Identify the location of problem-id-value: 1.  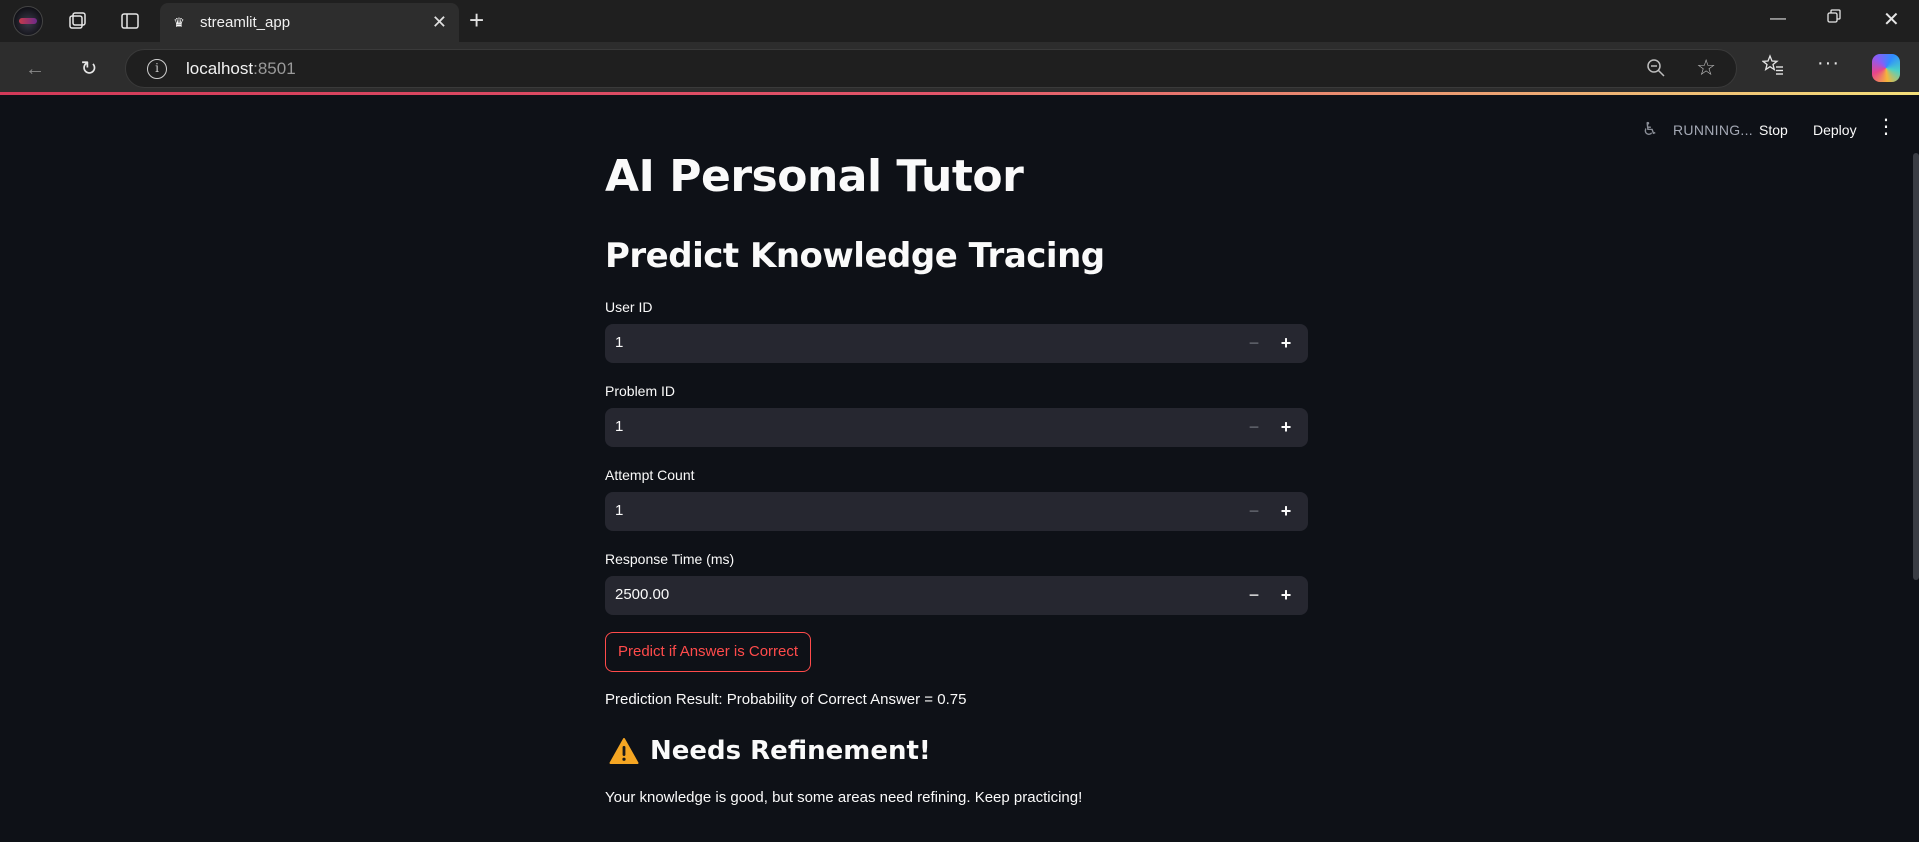
(619, 426).